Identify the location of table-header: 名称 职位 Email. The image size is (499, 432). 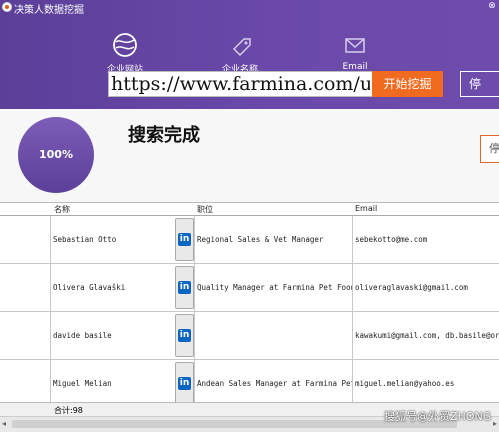
(249, 209).